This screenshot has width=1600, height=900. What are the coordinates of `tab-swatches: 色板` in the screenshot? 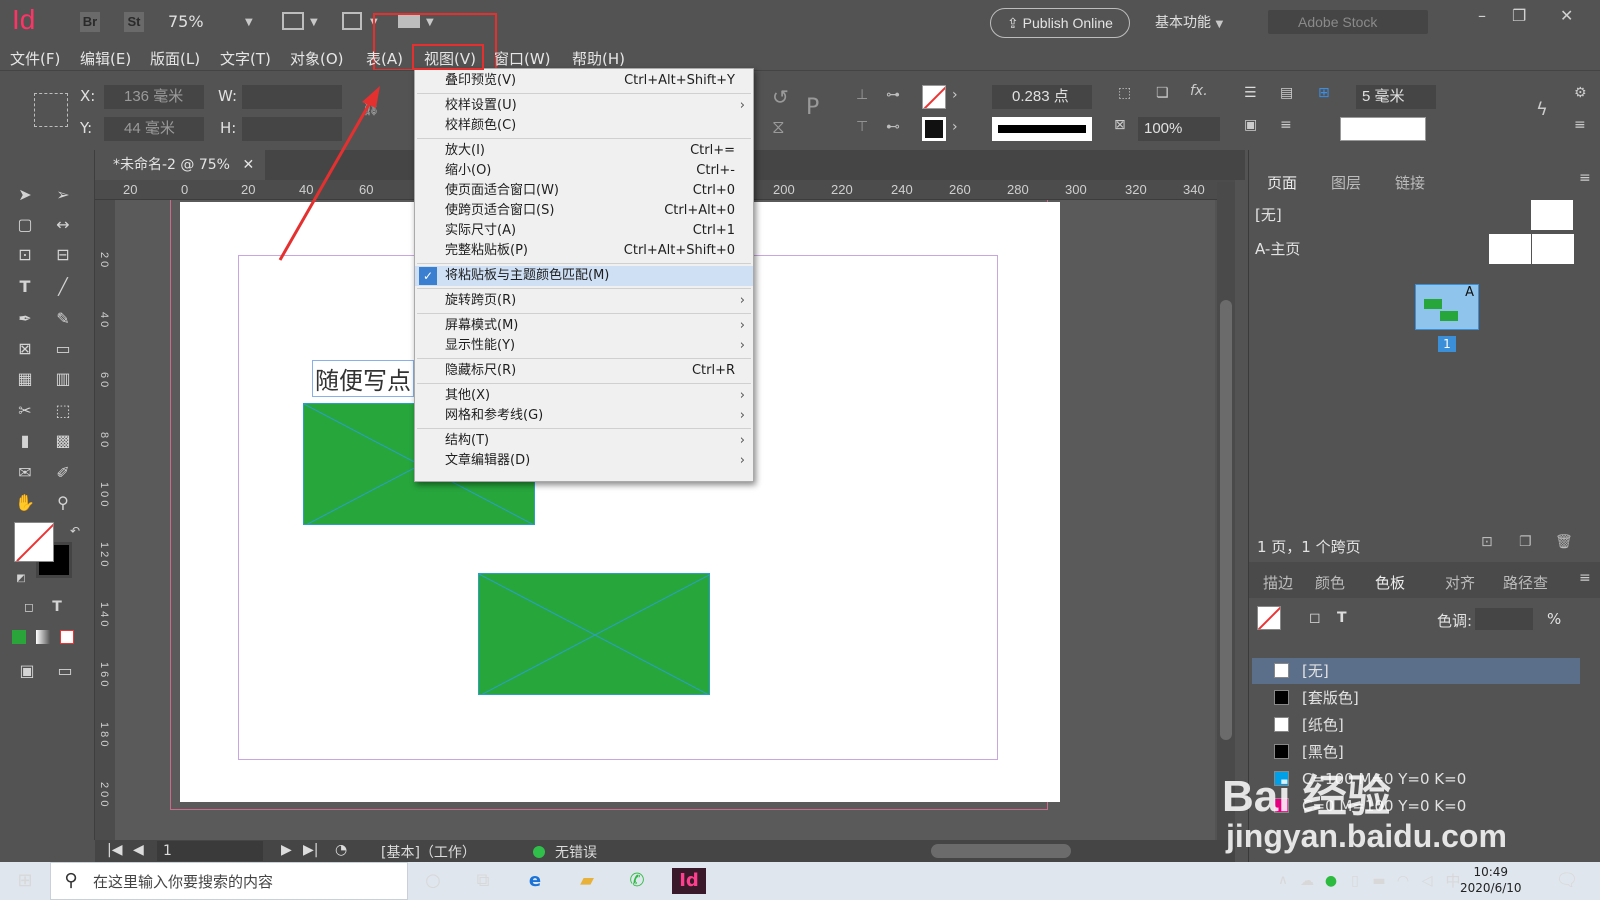 It's located at (1390, 582).